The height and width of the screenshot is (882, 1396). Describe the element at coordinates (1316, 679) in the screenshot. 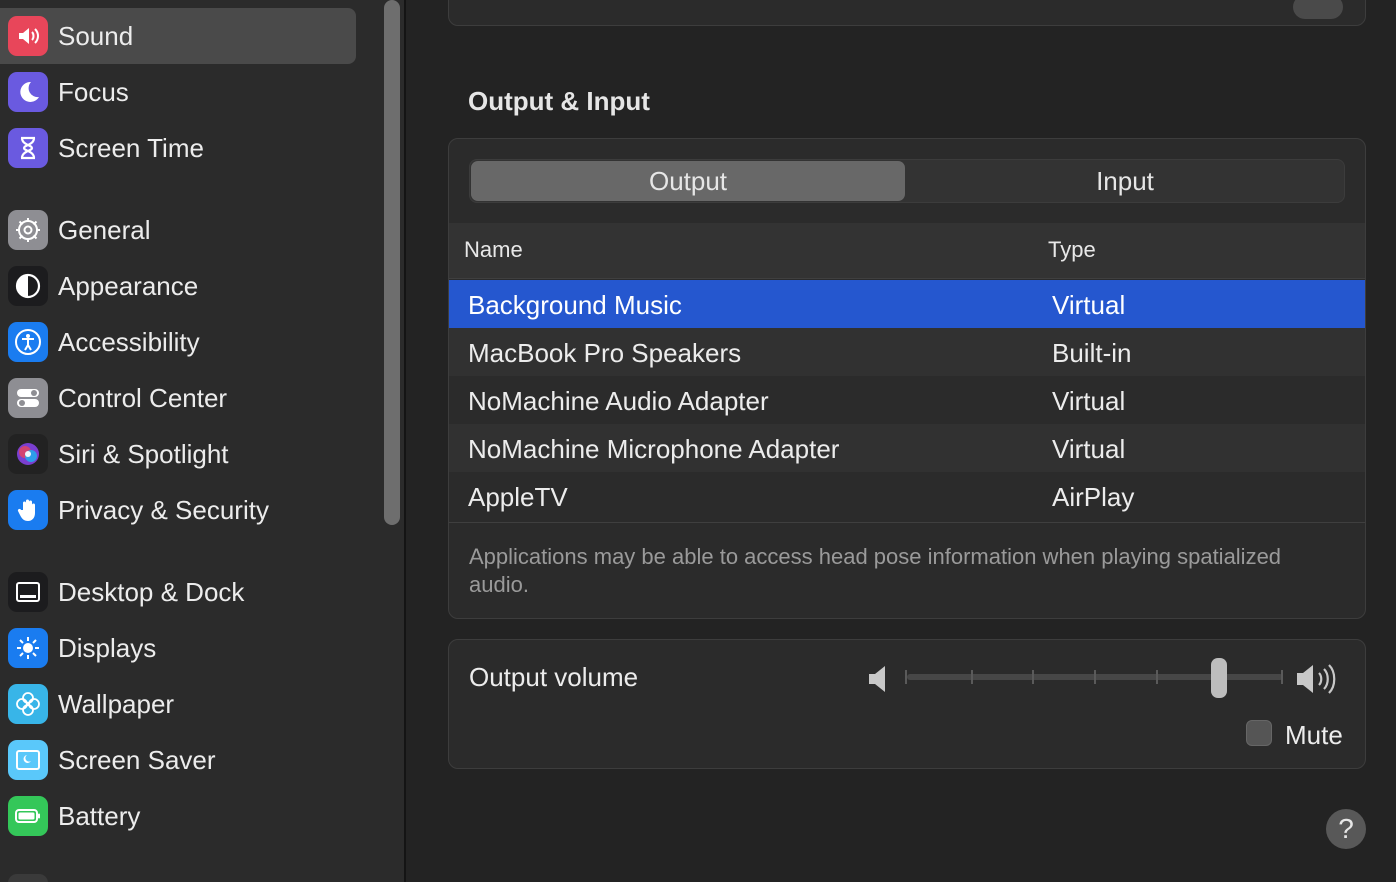

I see `speaker-high-icon` at that location.